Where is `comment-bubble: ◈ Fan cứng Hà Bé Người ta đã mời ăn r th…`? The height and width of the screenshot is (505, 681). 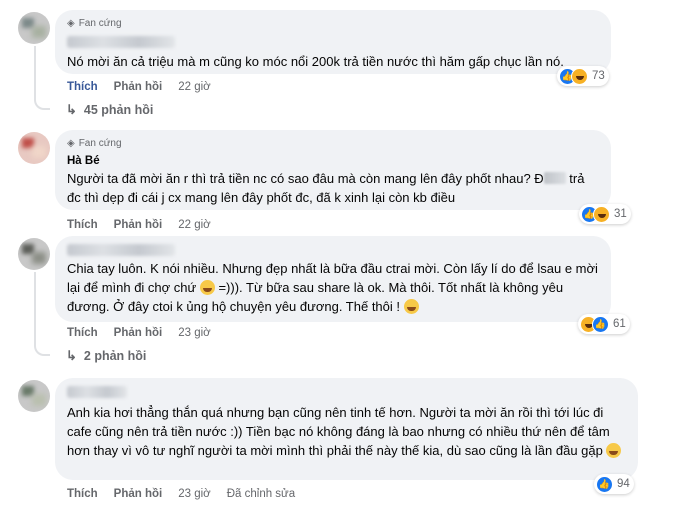 comment-bubble: ◈ Fan cứng Hà Bé Người ta đã mời ăn r th… is located at coordinates (333, 170).